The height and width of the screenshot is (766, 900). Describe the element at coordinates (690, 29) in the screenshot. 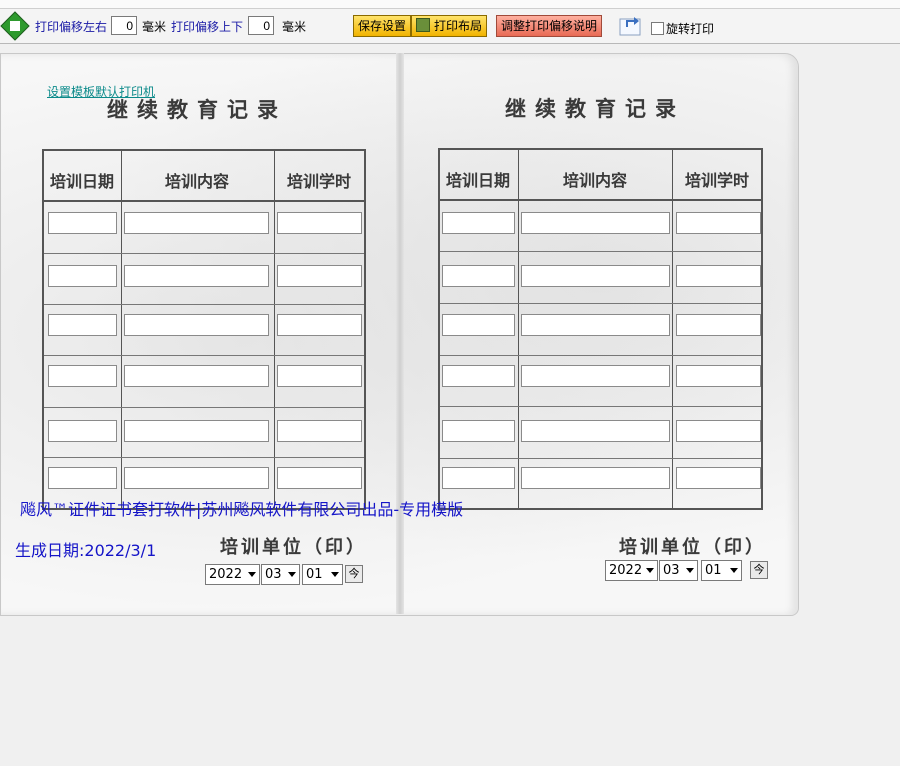

I see `rotate-print-label: 旋转打印` at that location.